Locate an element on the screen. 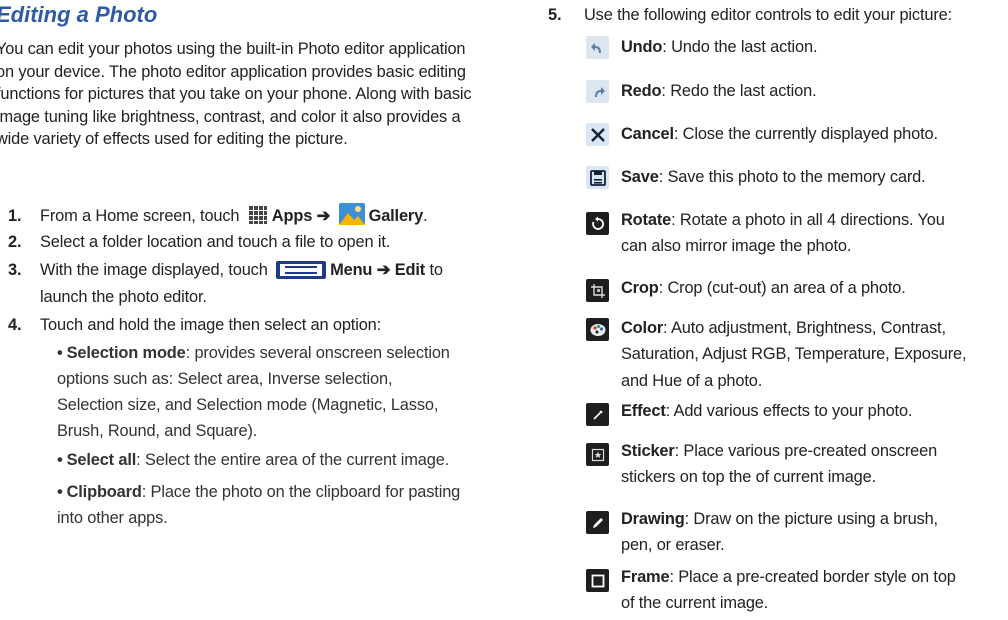  control-desc: and Hue of a photo. is located at coordinates (692, 380).